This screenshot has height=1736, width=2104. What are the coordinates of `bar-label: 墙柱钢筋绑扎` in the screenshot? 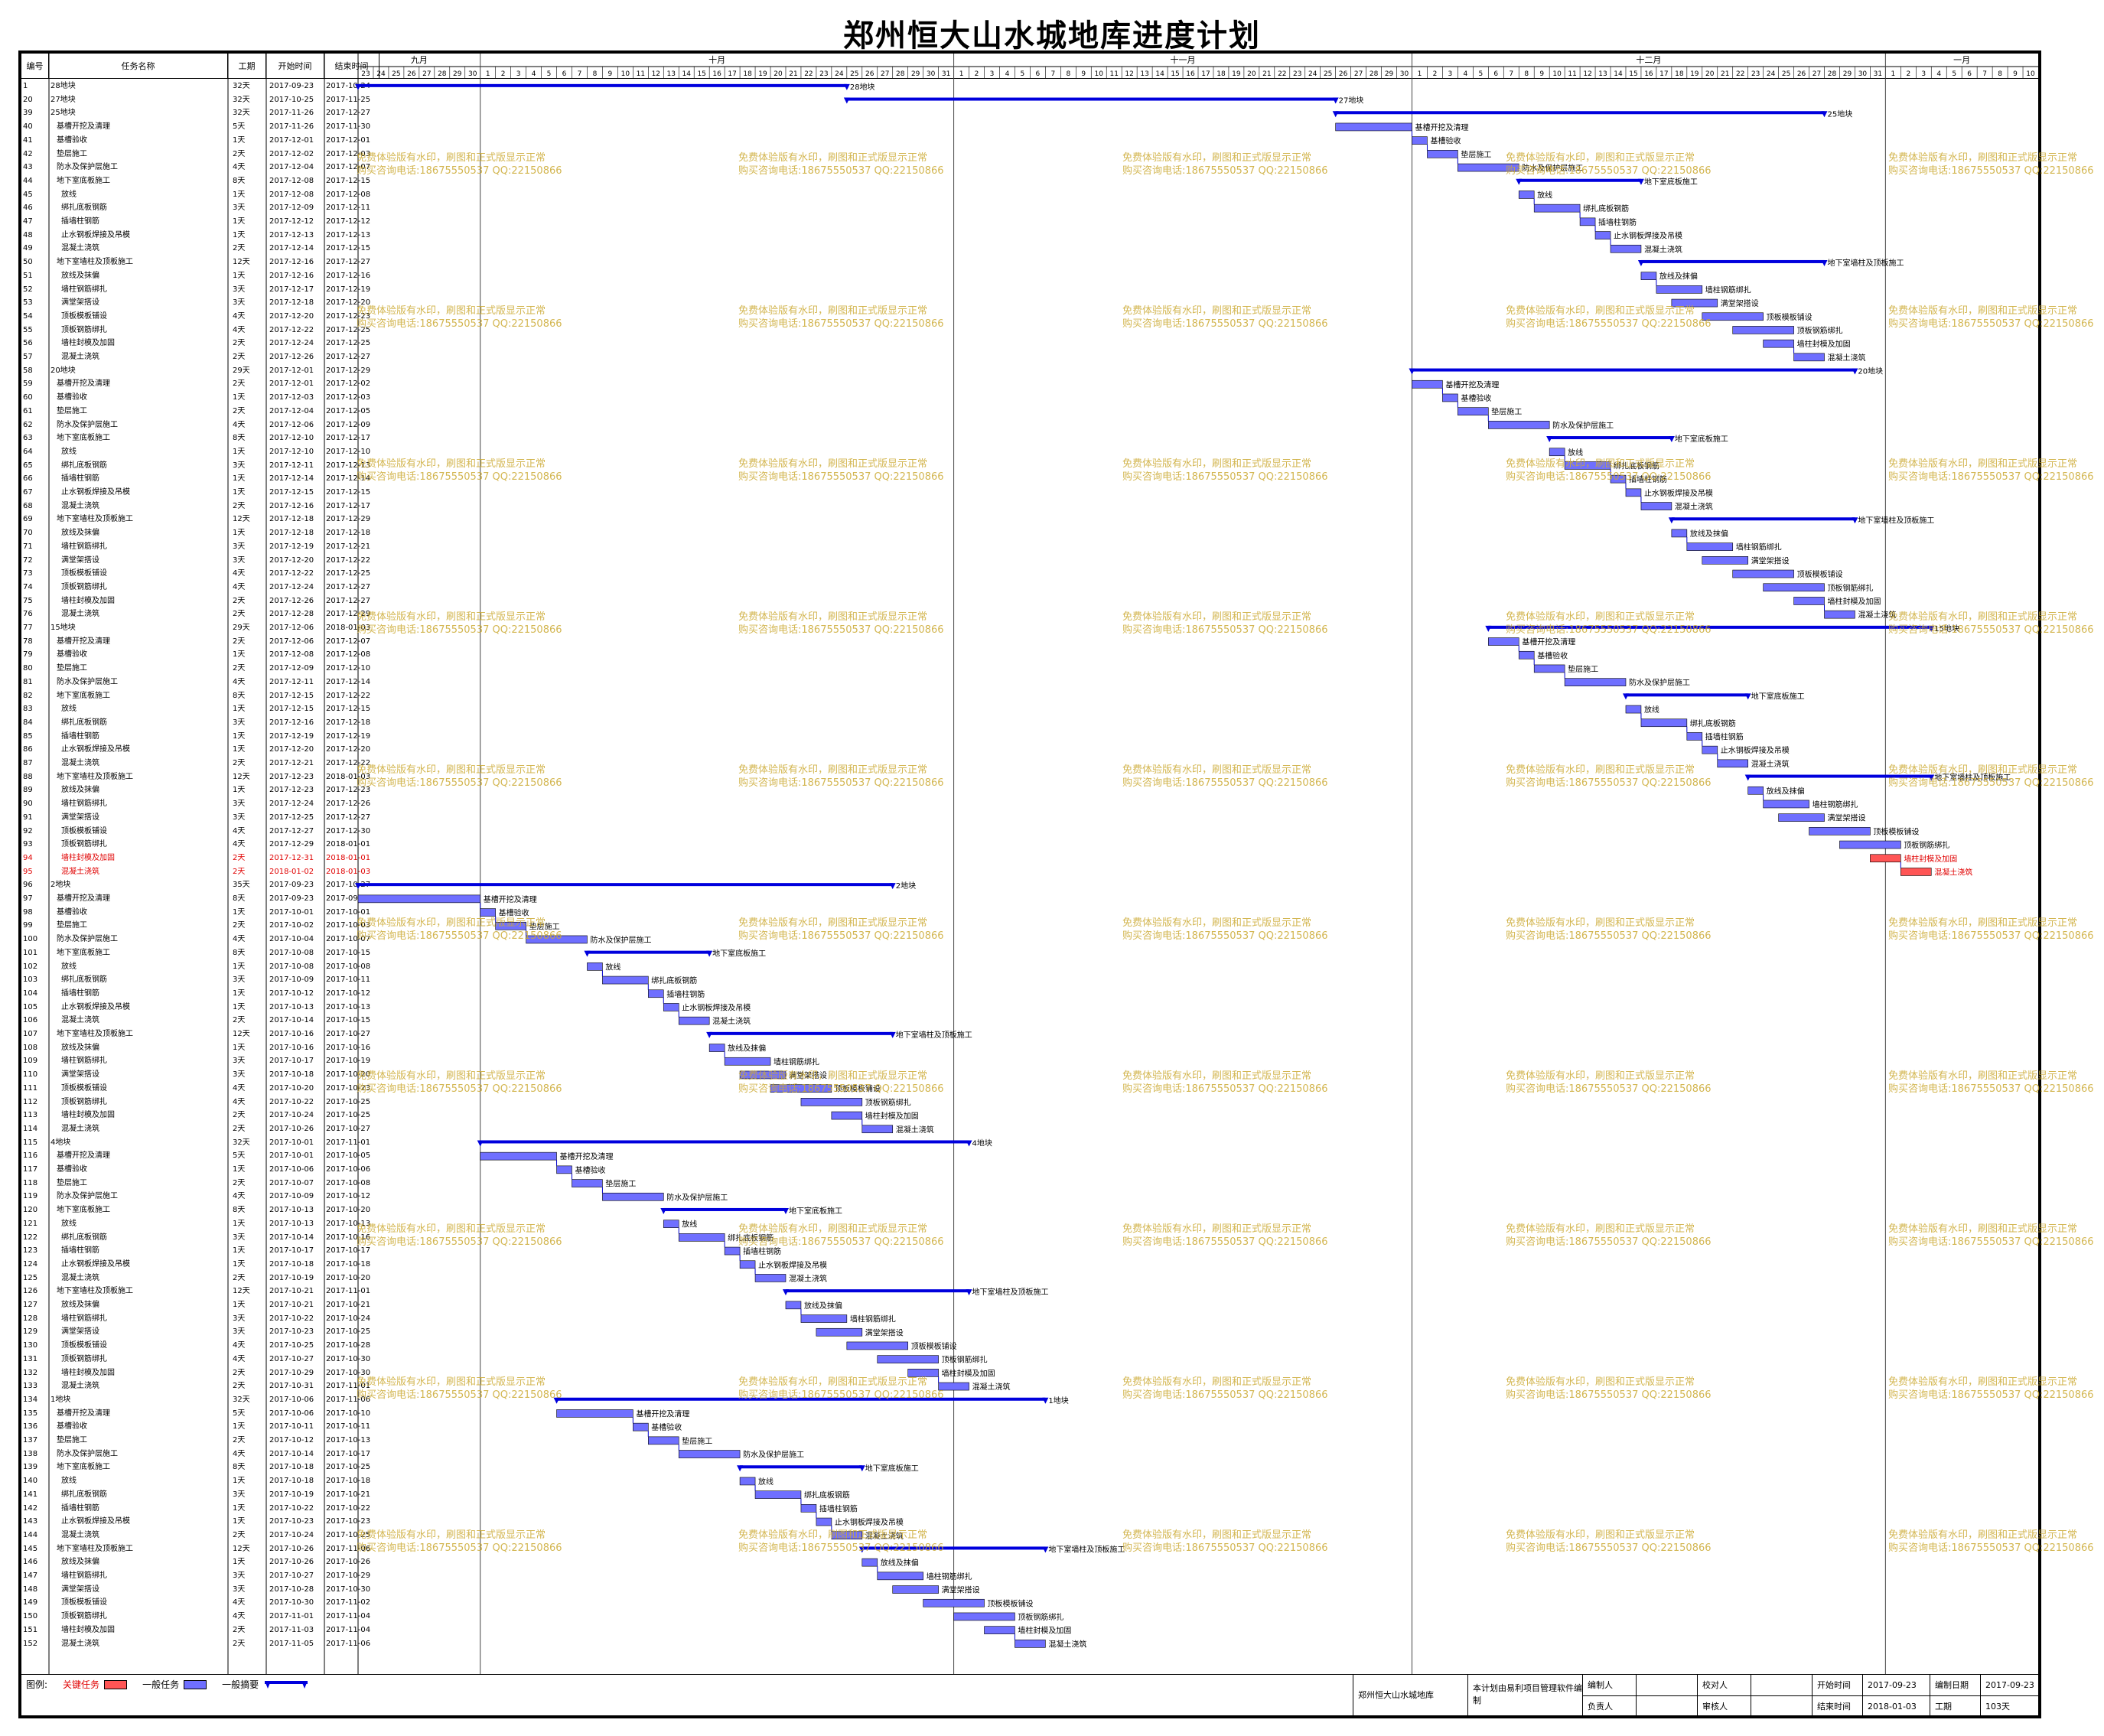 It's located at (949, 1576).